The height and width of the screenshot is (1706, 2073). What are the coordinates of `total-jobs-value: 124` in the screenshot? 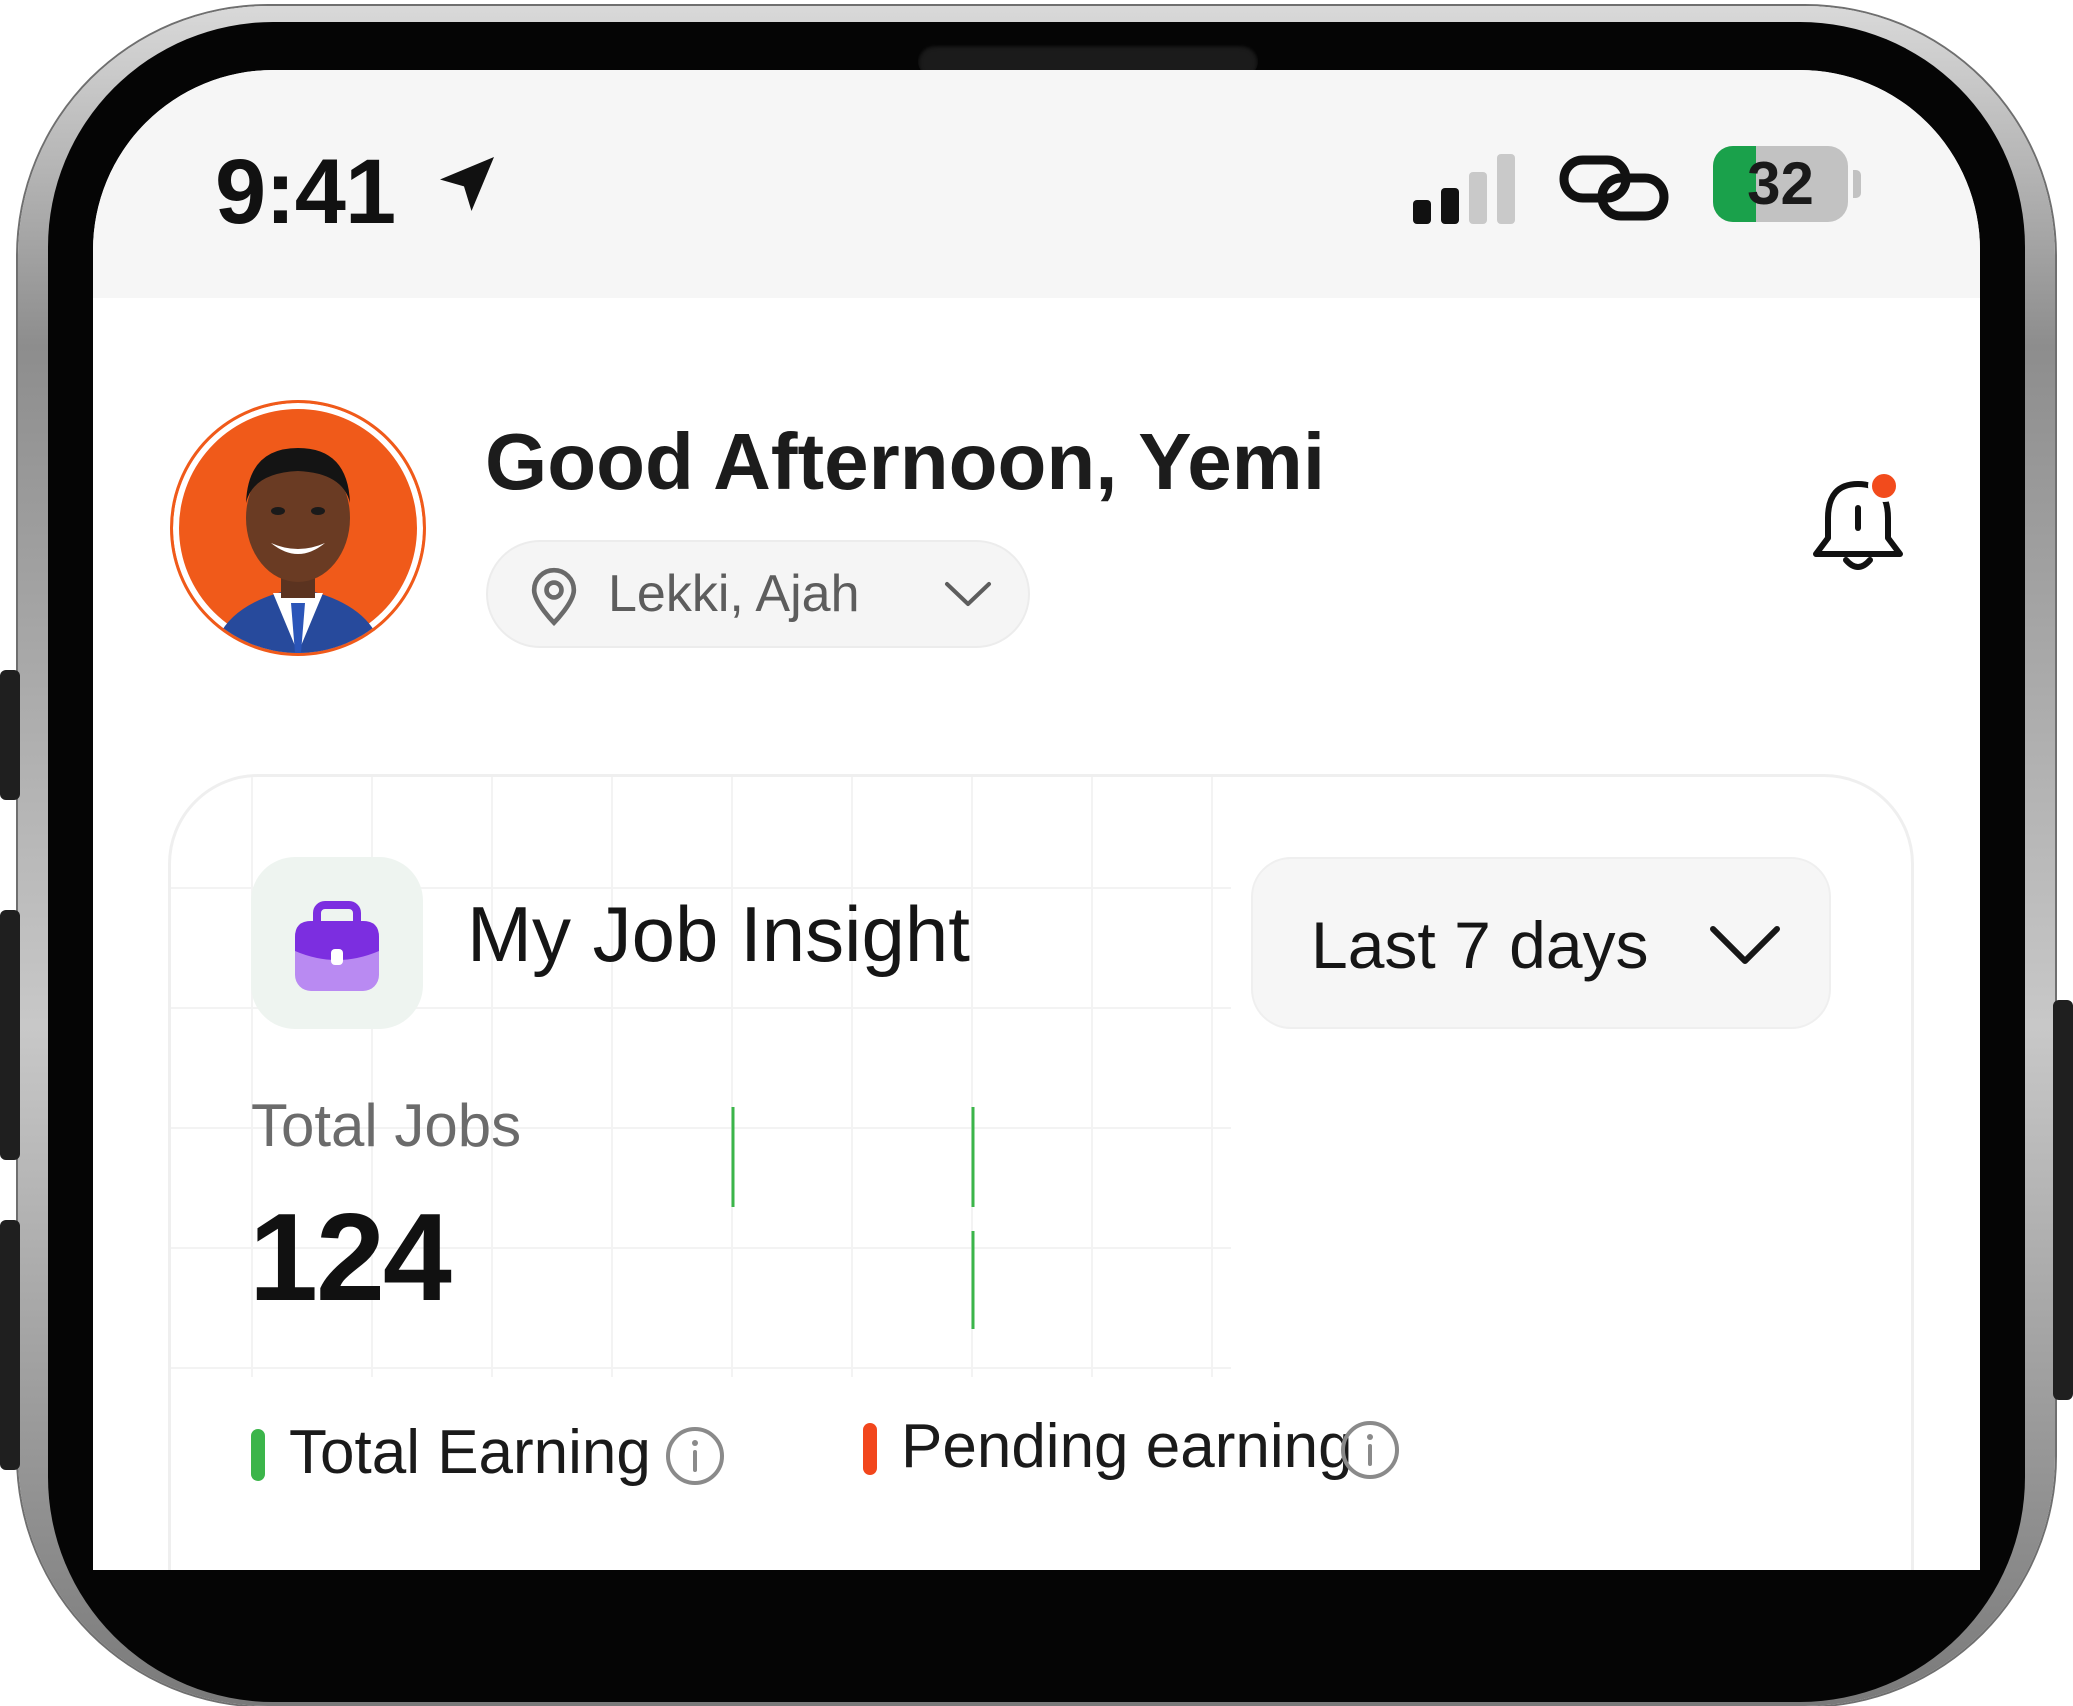 It's located at (350, 1258).